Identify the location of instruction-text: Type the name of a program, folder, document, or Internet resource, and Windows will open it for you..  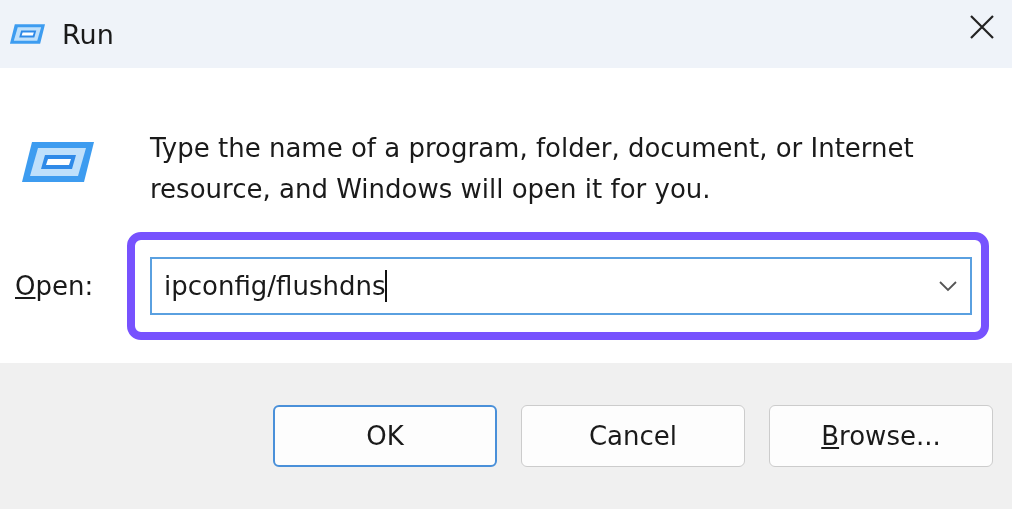
(532, 169).